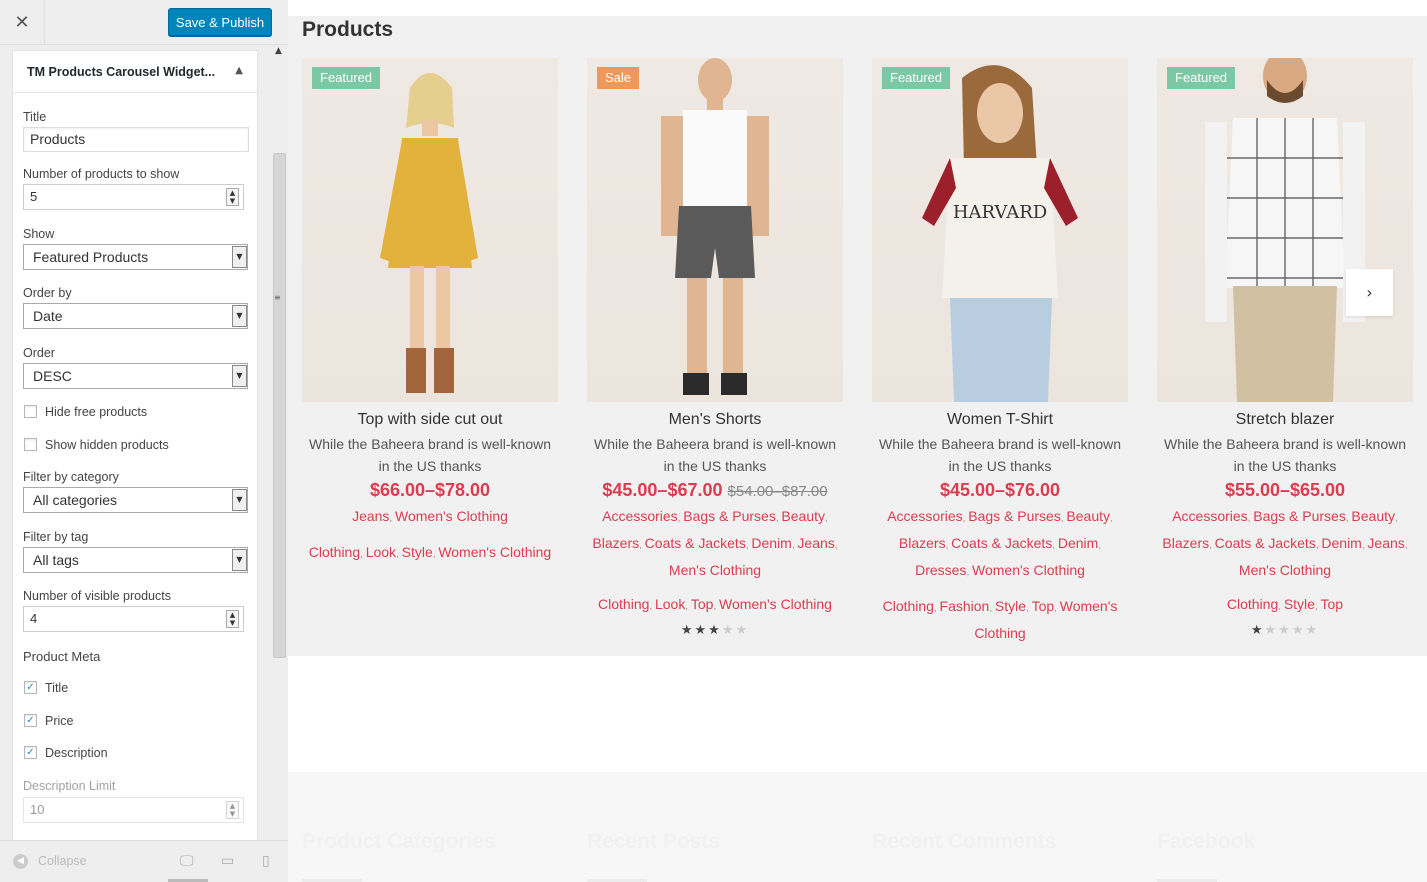 This screenshot has width=1427, height=882. What do you see at coordinates (1285, 420) in the screenshot?
I see `product-name: Stretch blazer` at bounding box center [1285, 420].